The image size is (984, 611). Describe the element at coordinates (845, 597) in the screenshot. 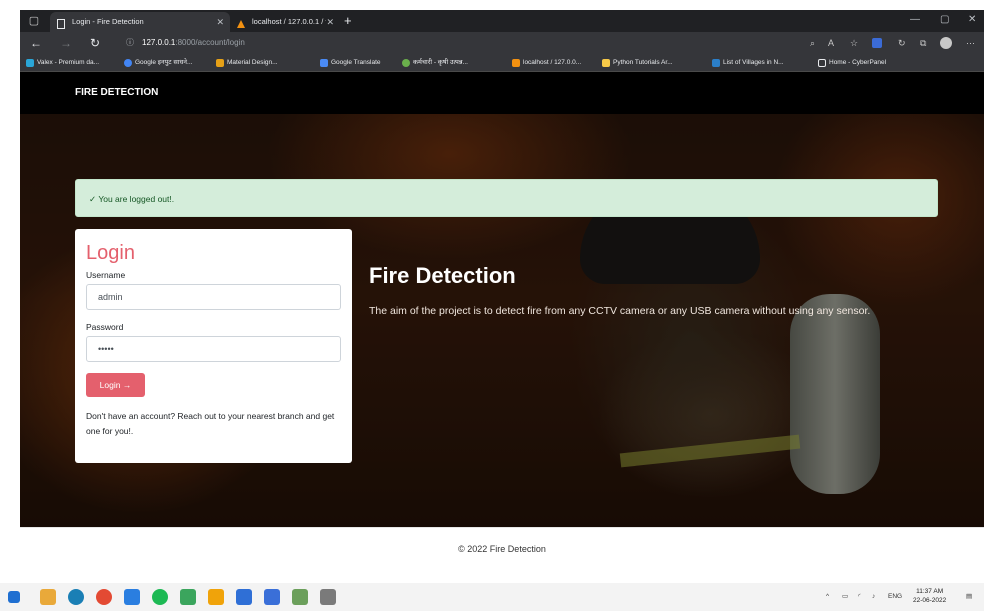

I see `network-icon: ▭` at that location.